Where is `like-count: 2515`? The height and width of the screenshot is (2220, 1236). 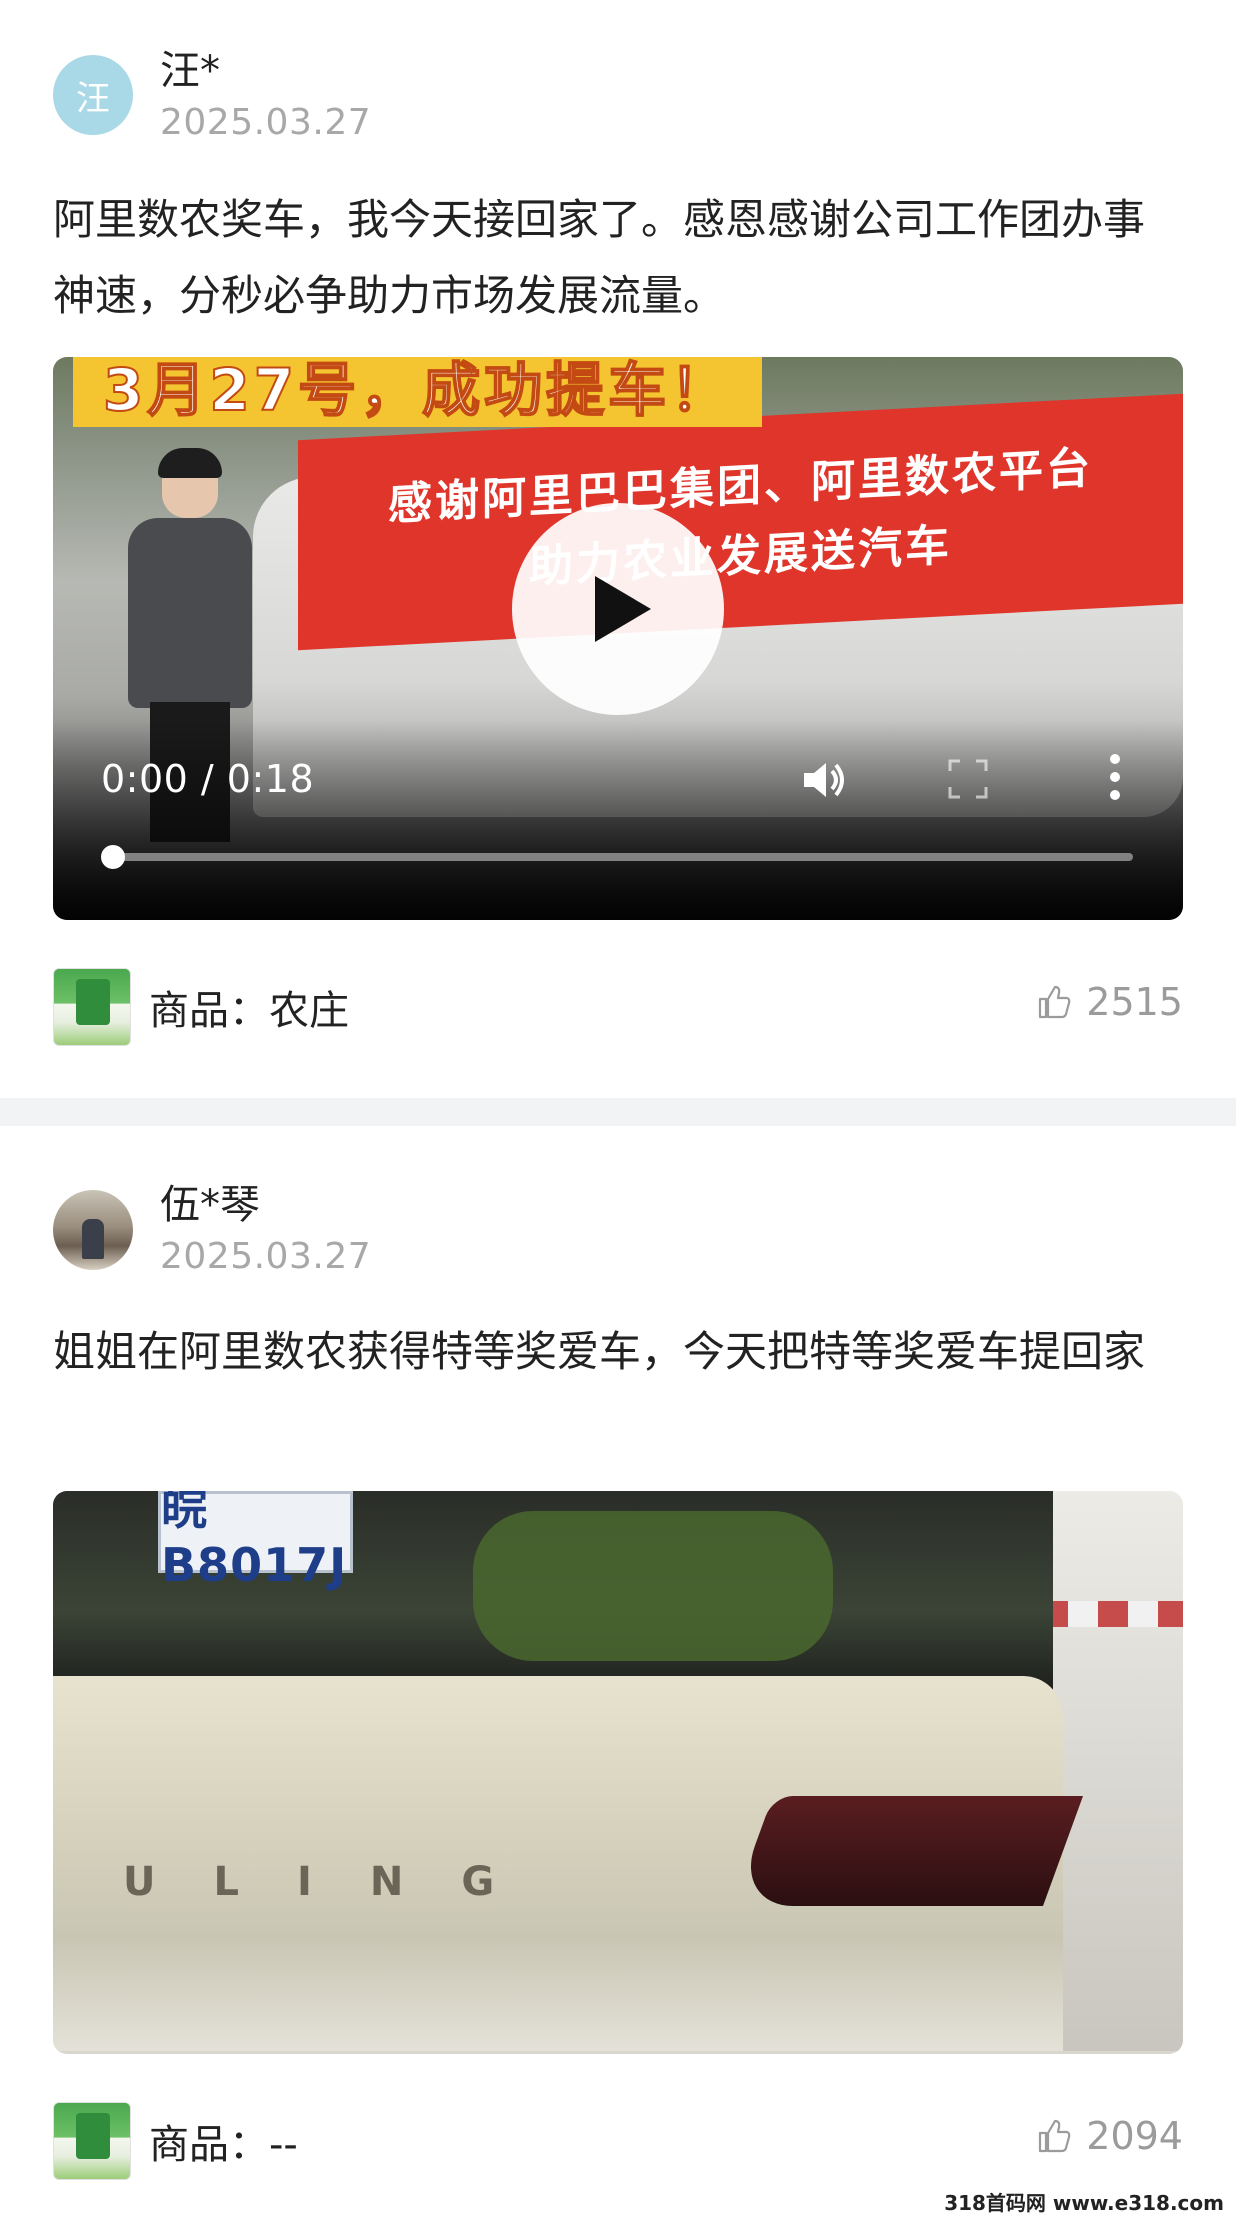 like-count: 2515 is located at coordinates (1134, 1002).